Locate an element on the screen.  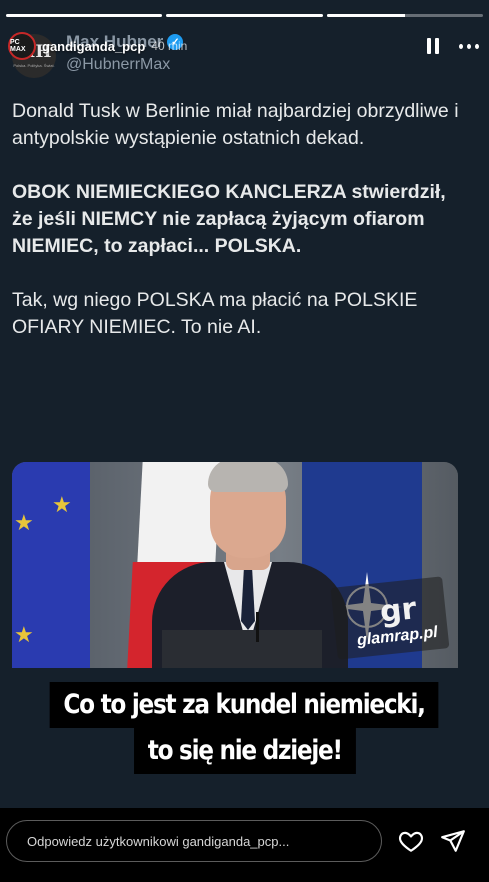
heart-icon is located at coordinates (411, 841).